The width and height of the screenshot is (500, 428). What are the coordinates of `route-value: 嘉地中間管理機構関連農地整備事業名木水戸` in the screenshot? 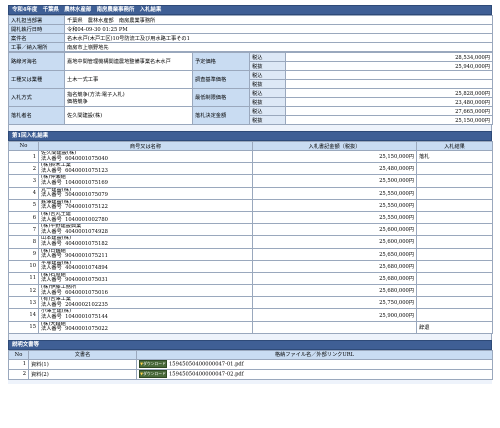 It's located at (128, 61).